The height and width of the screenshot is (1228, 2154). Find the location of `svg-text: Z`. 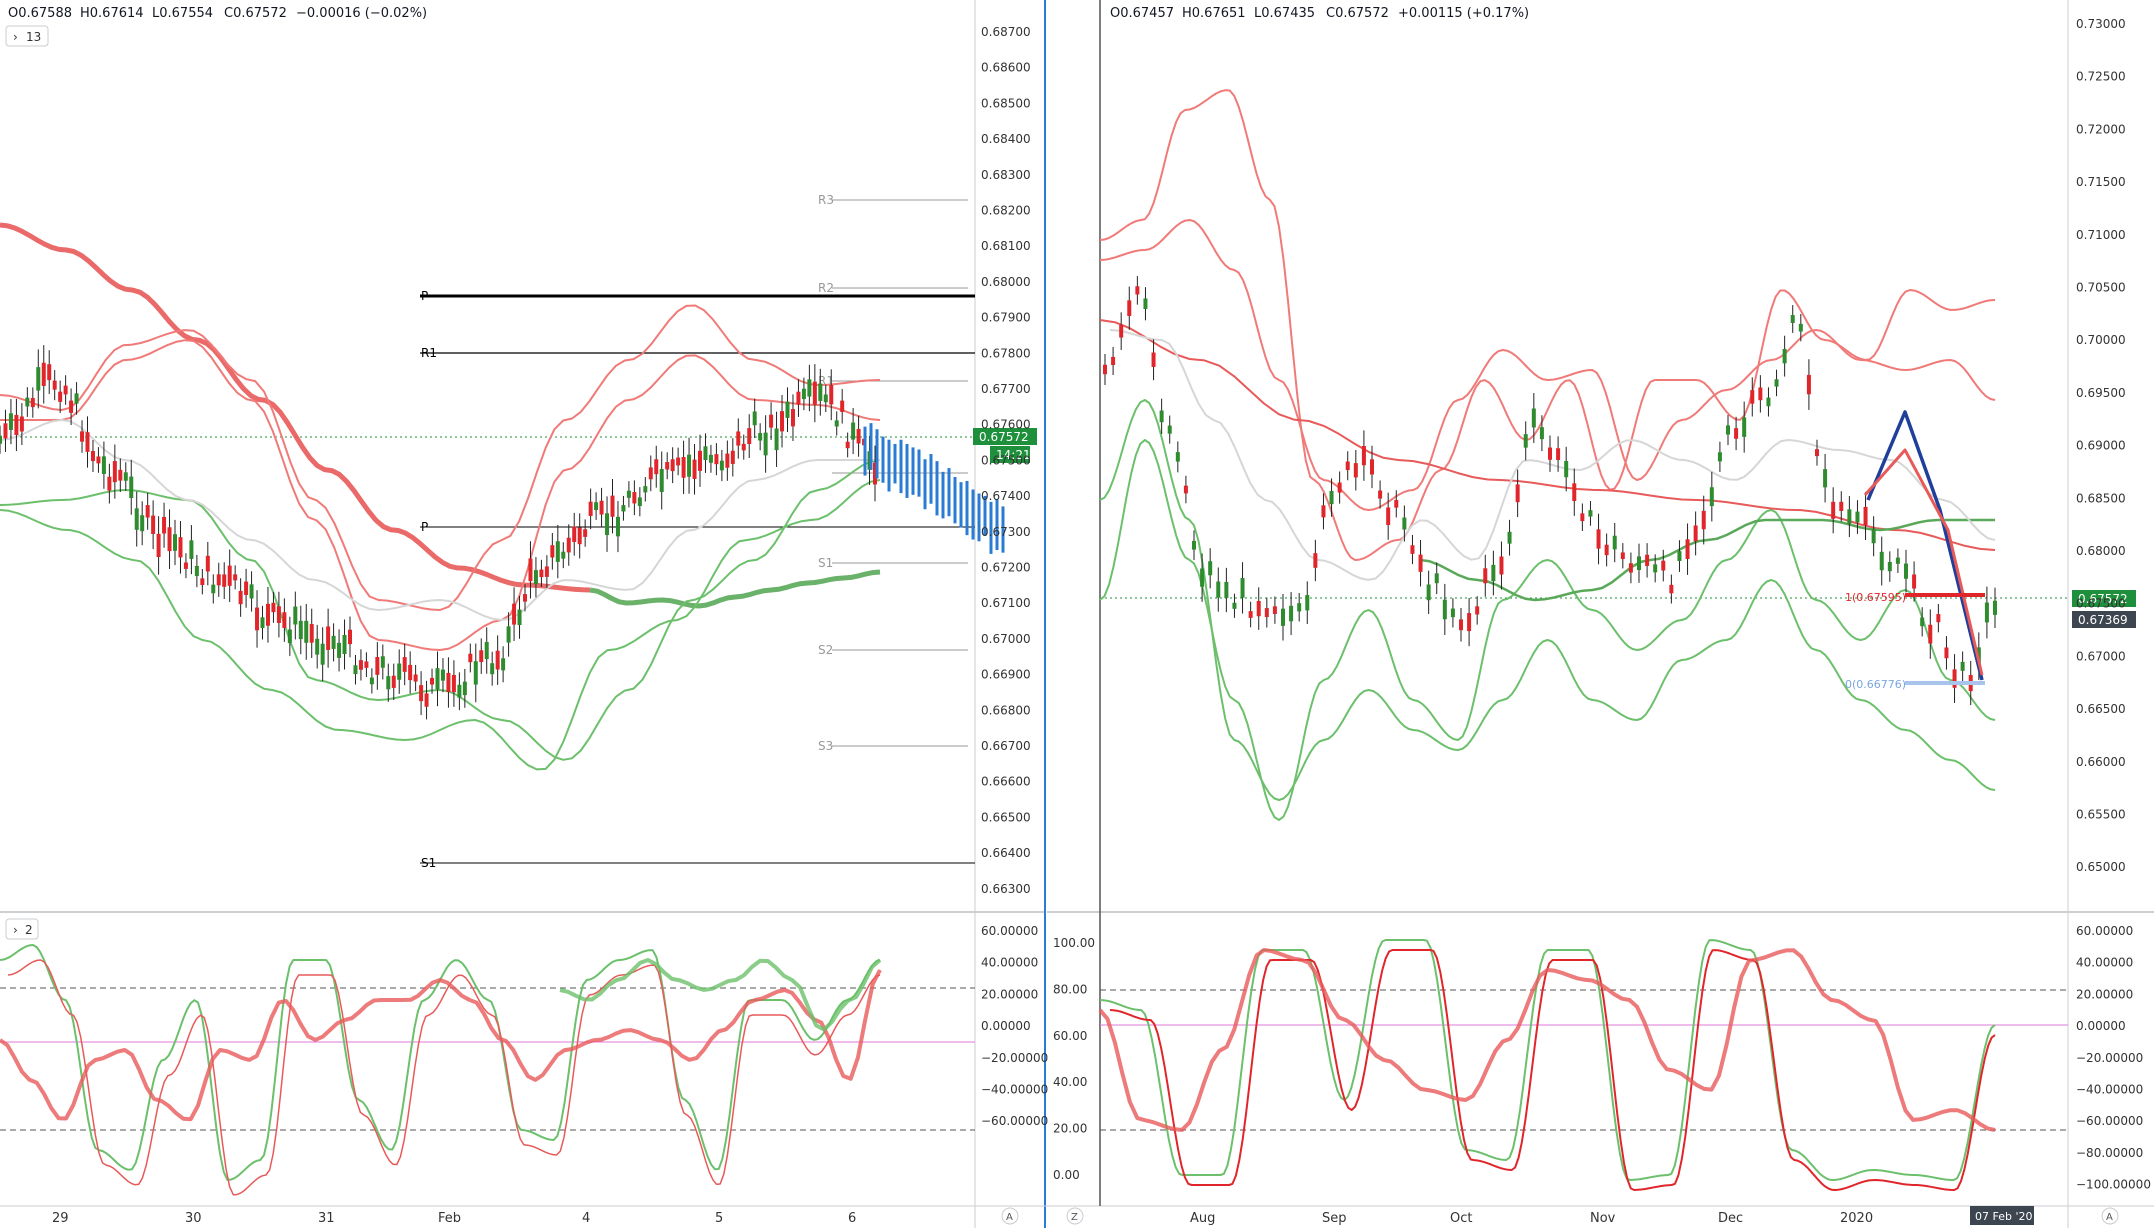

svg-text: Z is located at coordinates (1074, 1217).